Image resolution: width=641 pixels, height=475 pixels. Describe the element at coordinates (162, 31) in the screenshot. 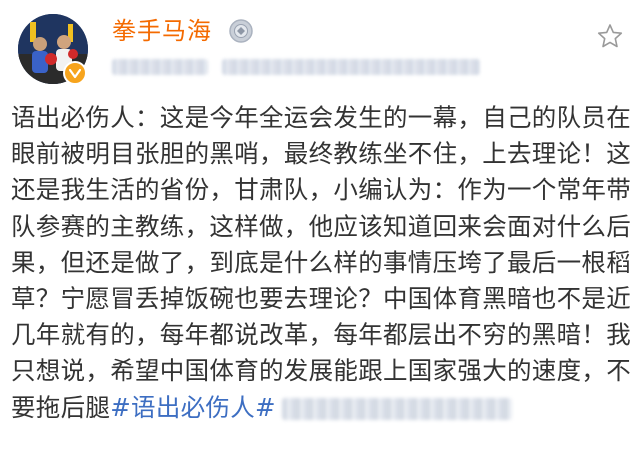

I see `author-name: 拳手马海` at that location.